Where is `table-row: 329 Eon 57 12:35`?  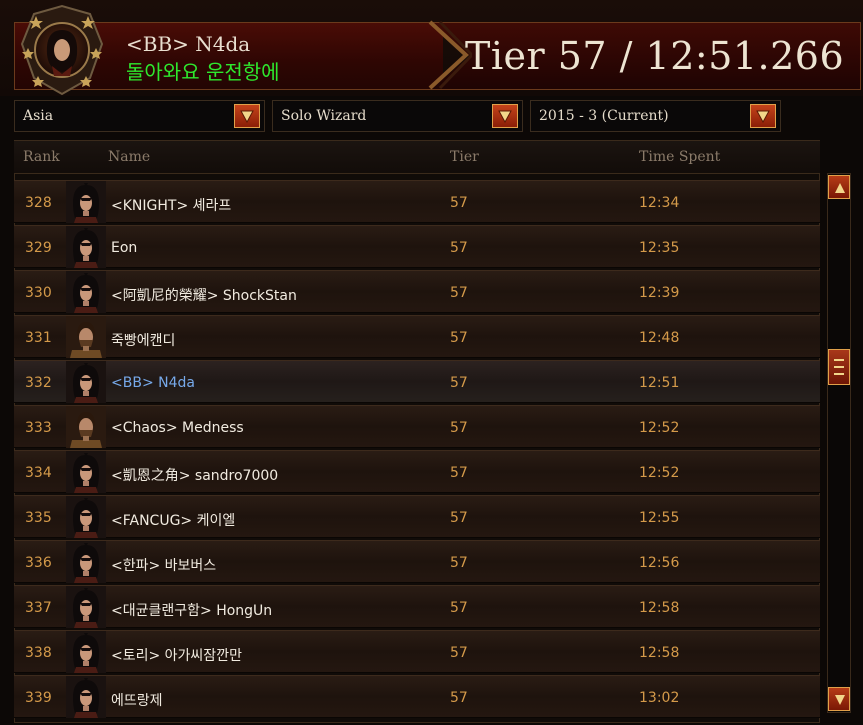 table-row: 329 Eon 57 12:35 is located at coordinates (417, 246).